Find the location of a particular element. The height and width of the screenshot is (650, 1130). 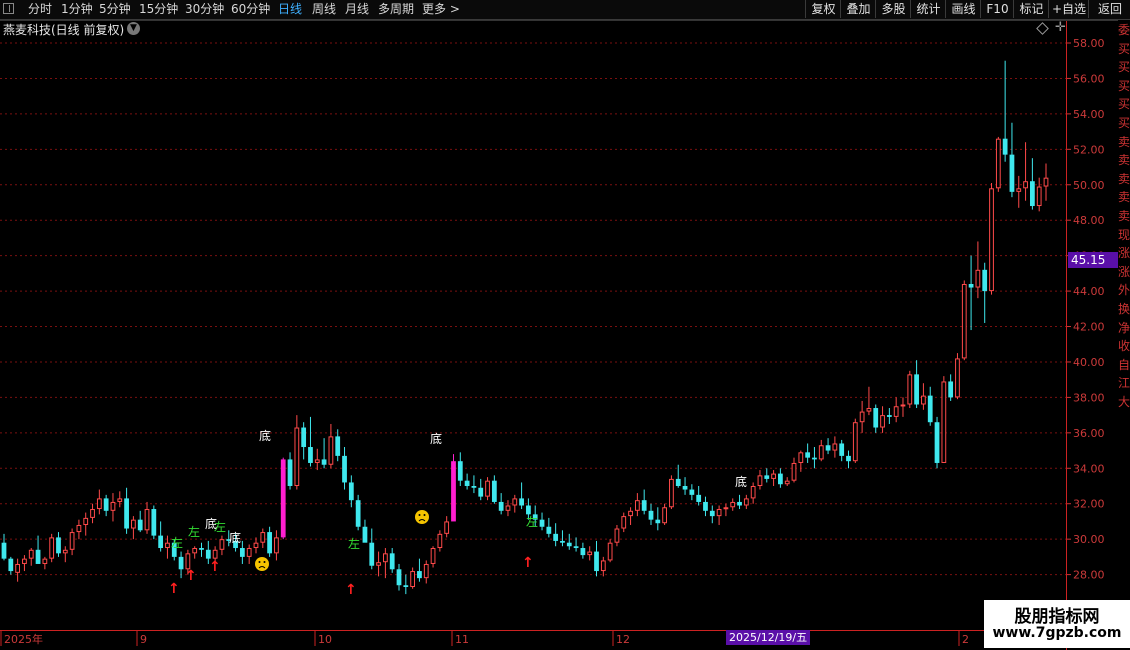

price-tick-label: 28.00 is located at coordinates (1089, 575).